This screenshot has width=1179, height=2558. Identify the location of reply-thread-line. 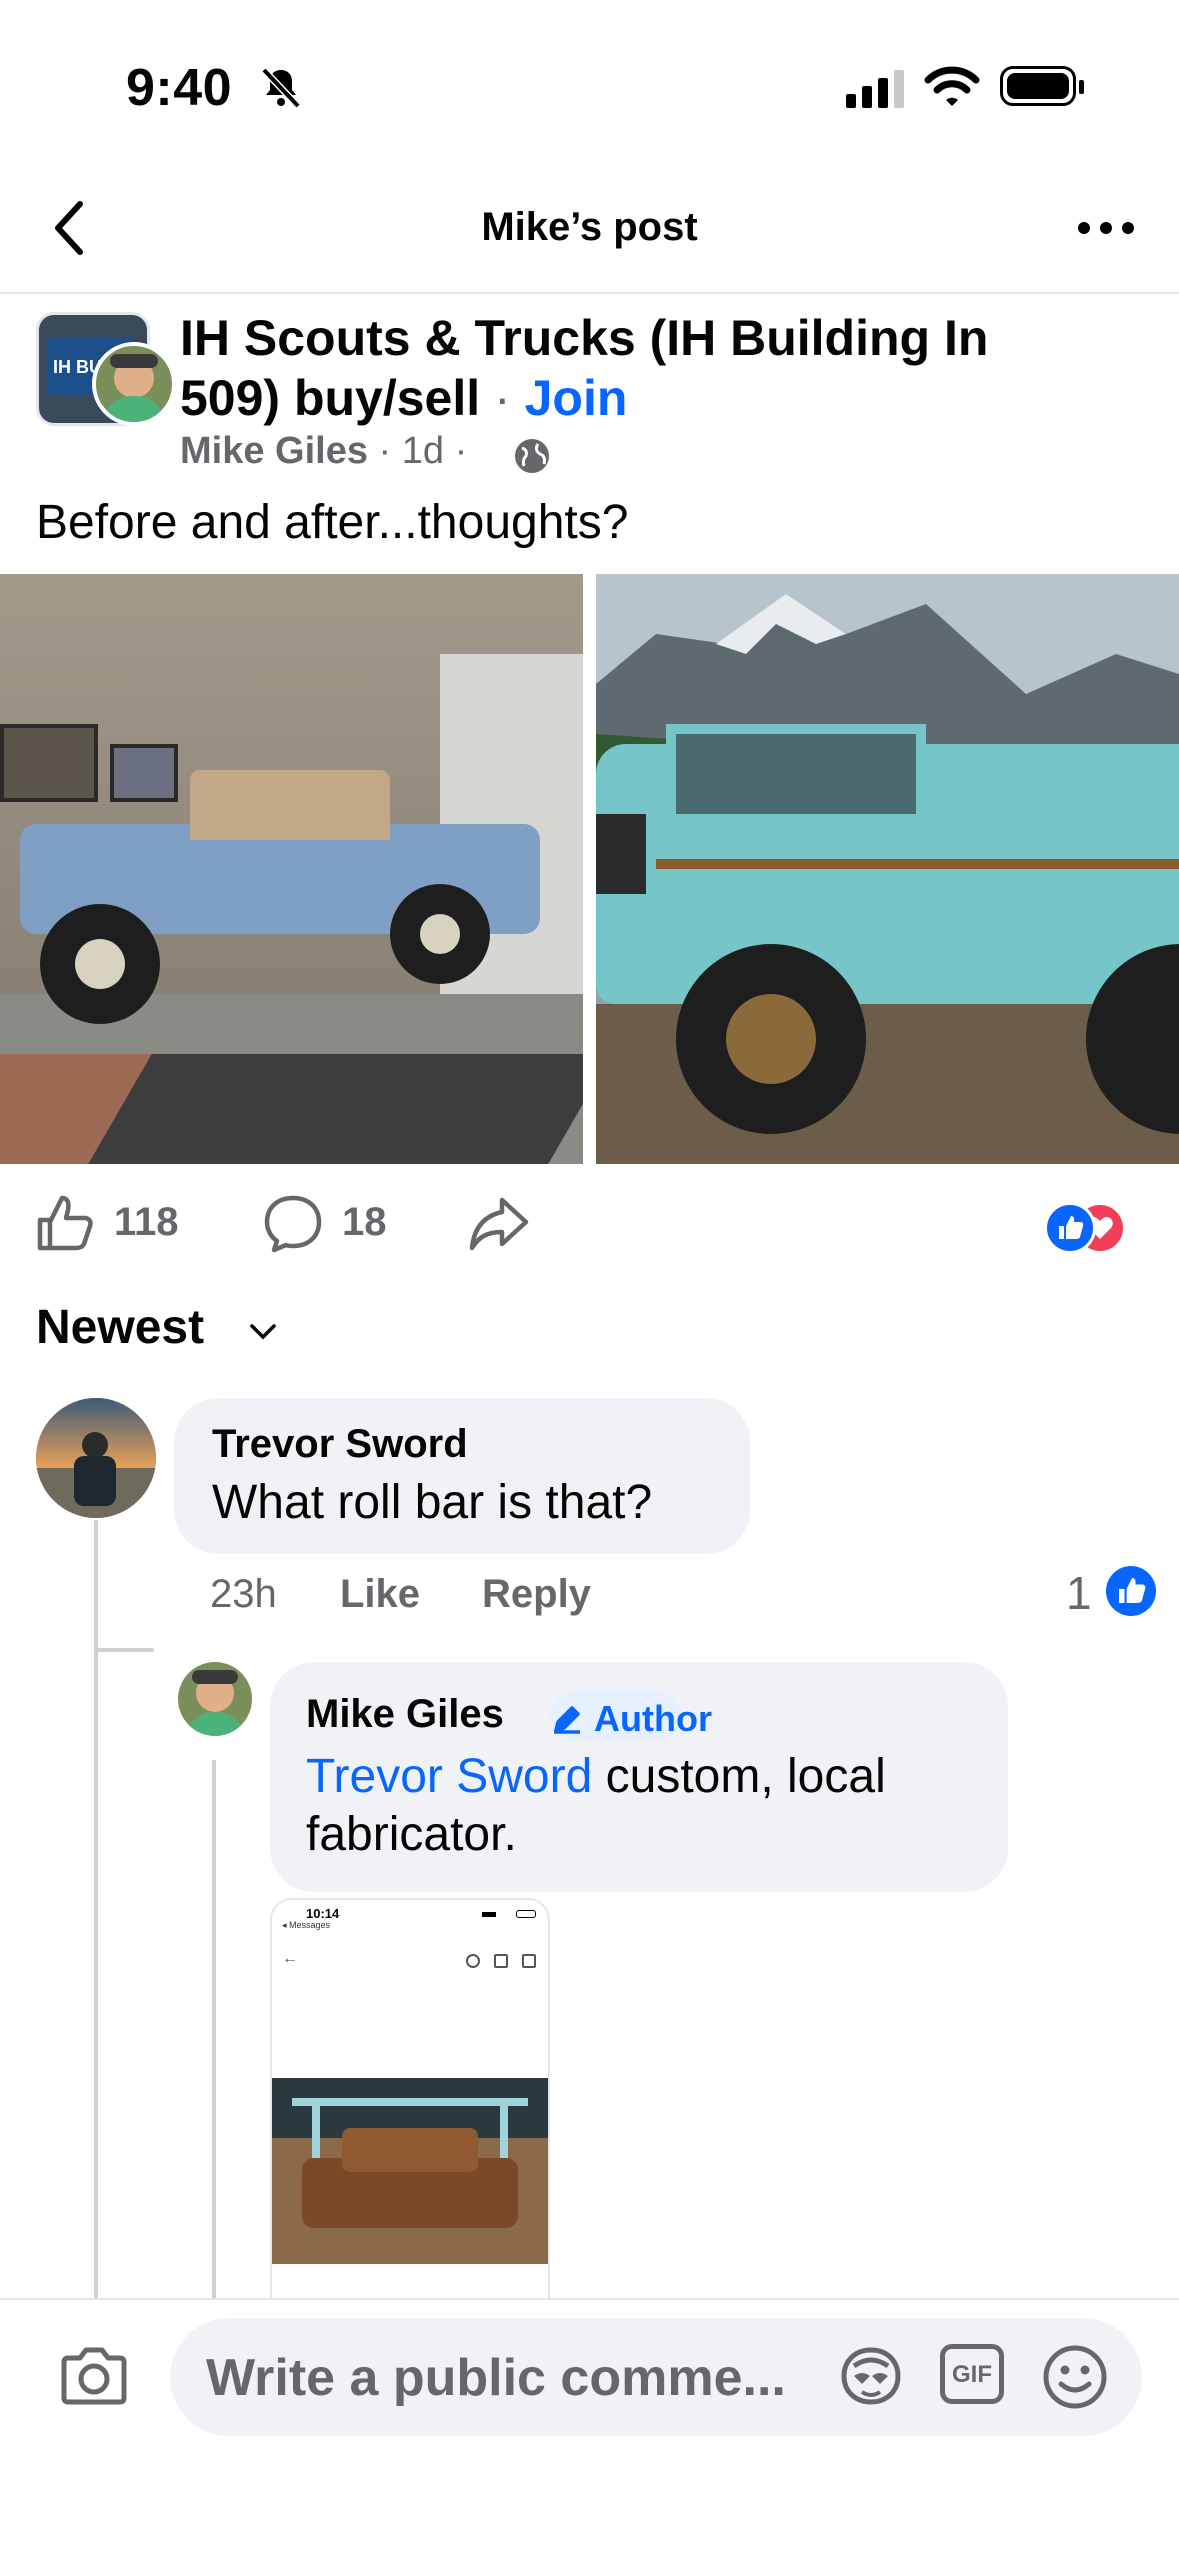
(214, 2030).